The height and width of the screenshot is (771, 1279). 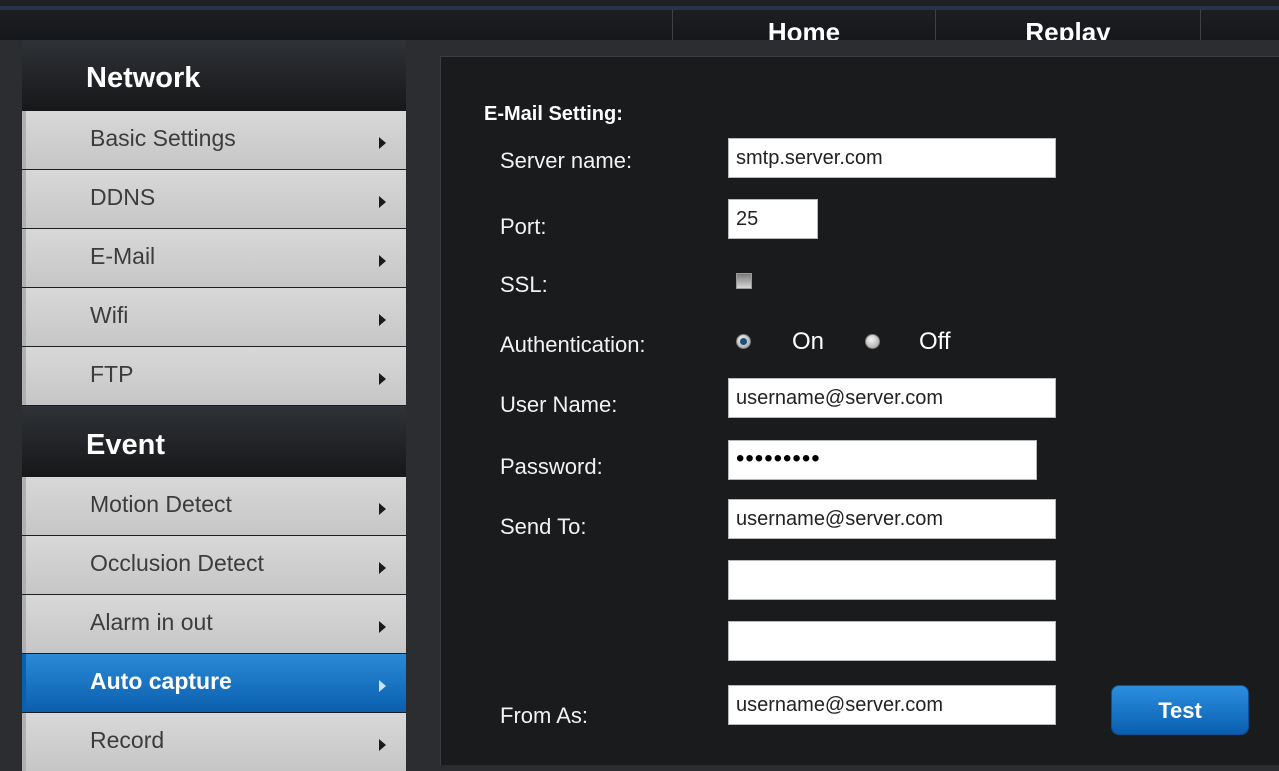 I want to click on test-button: Test, so click(x=1180, y=710).